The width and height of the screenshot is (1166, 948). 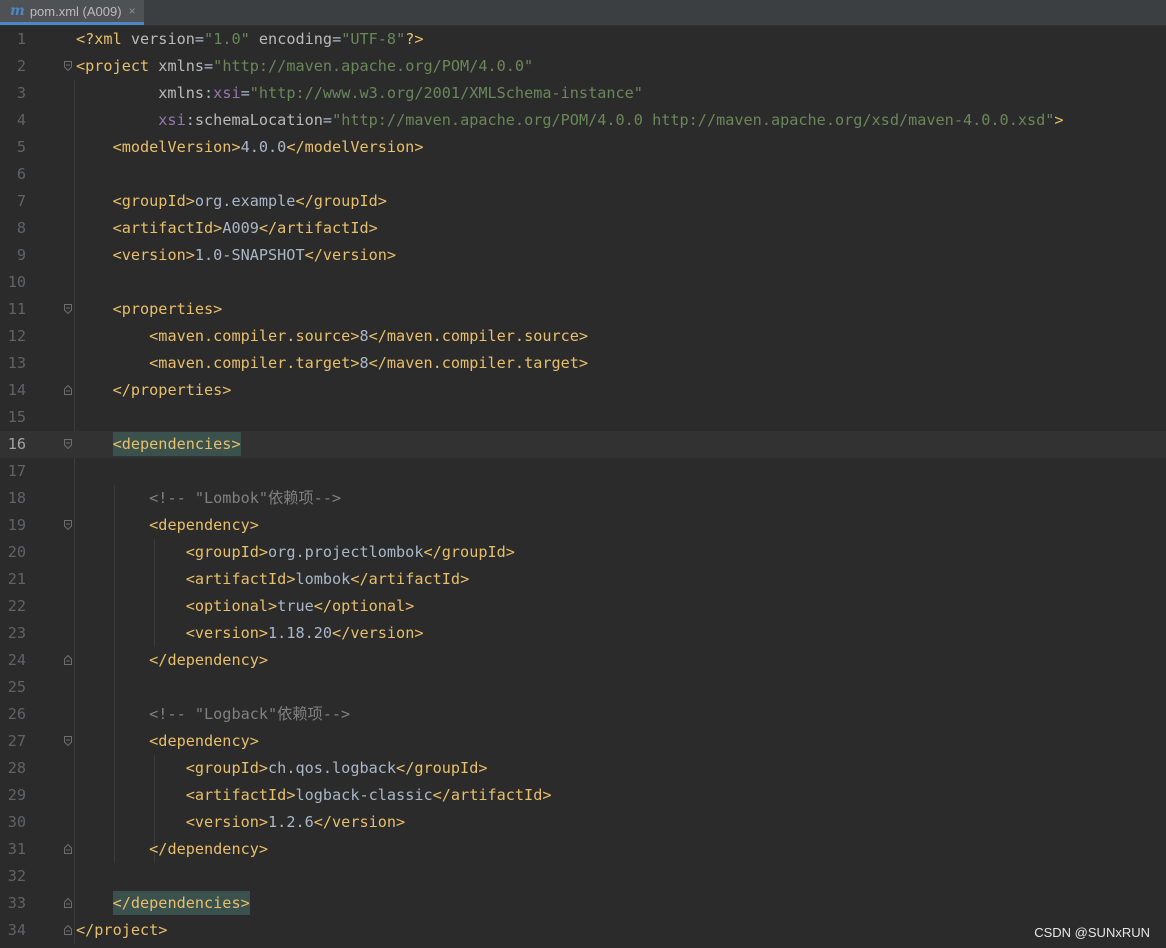 What do you see at coordinates (583, 417) in the screenshot?
I see `code-line: 15` at bounding box center [583, 417].